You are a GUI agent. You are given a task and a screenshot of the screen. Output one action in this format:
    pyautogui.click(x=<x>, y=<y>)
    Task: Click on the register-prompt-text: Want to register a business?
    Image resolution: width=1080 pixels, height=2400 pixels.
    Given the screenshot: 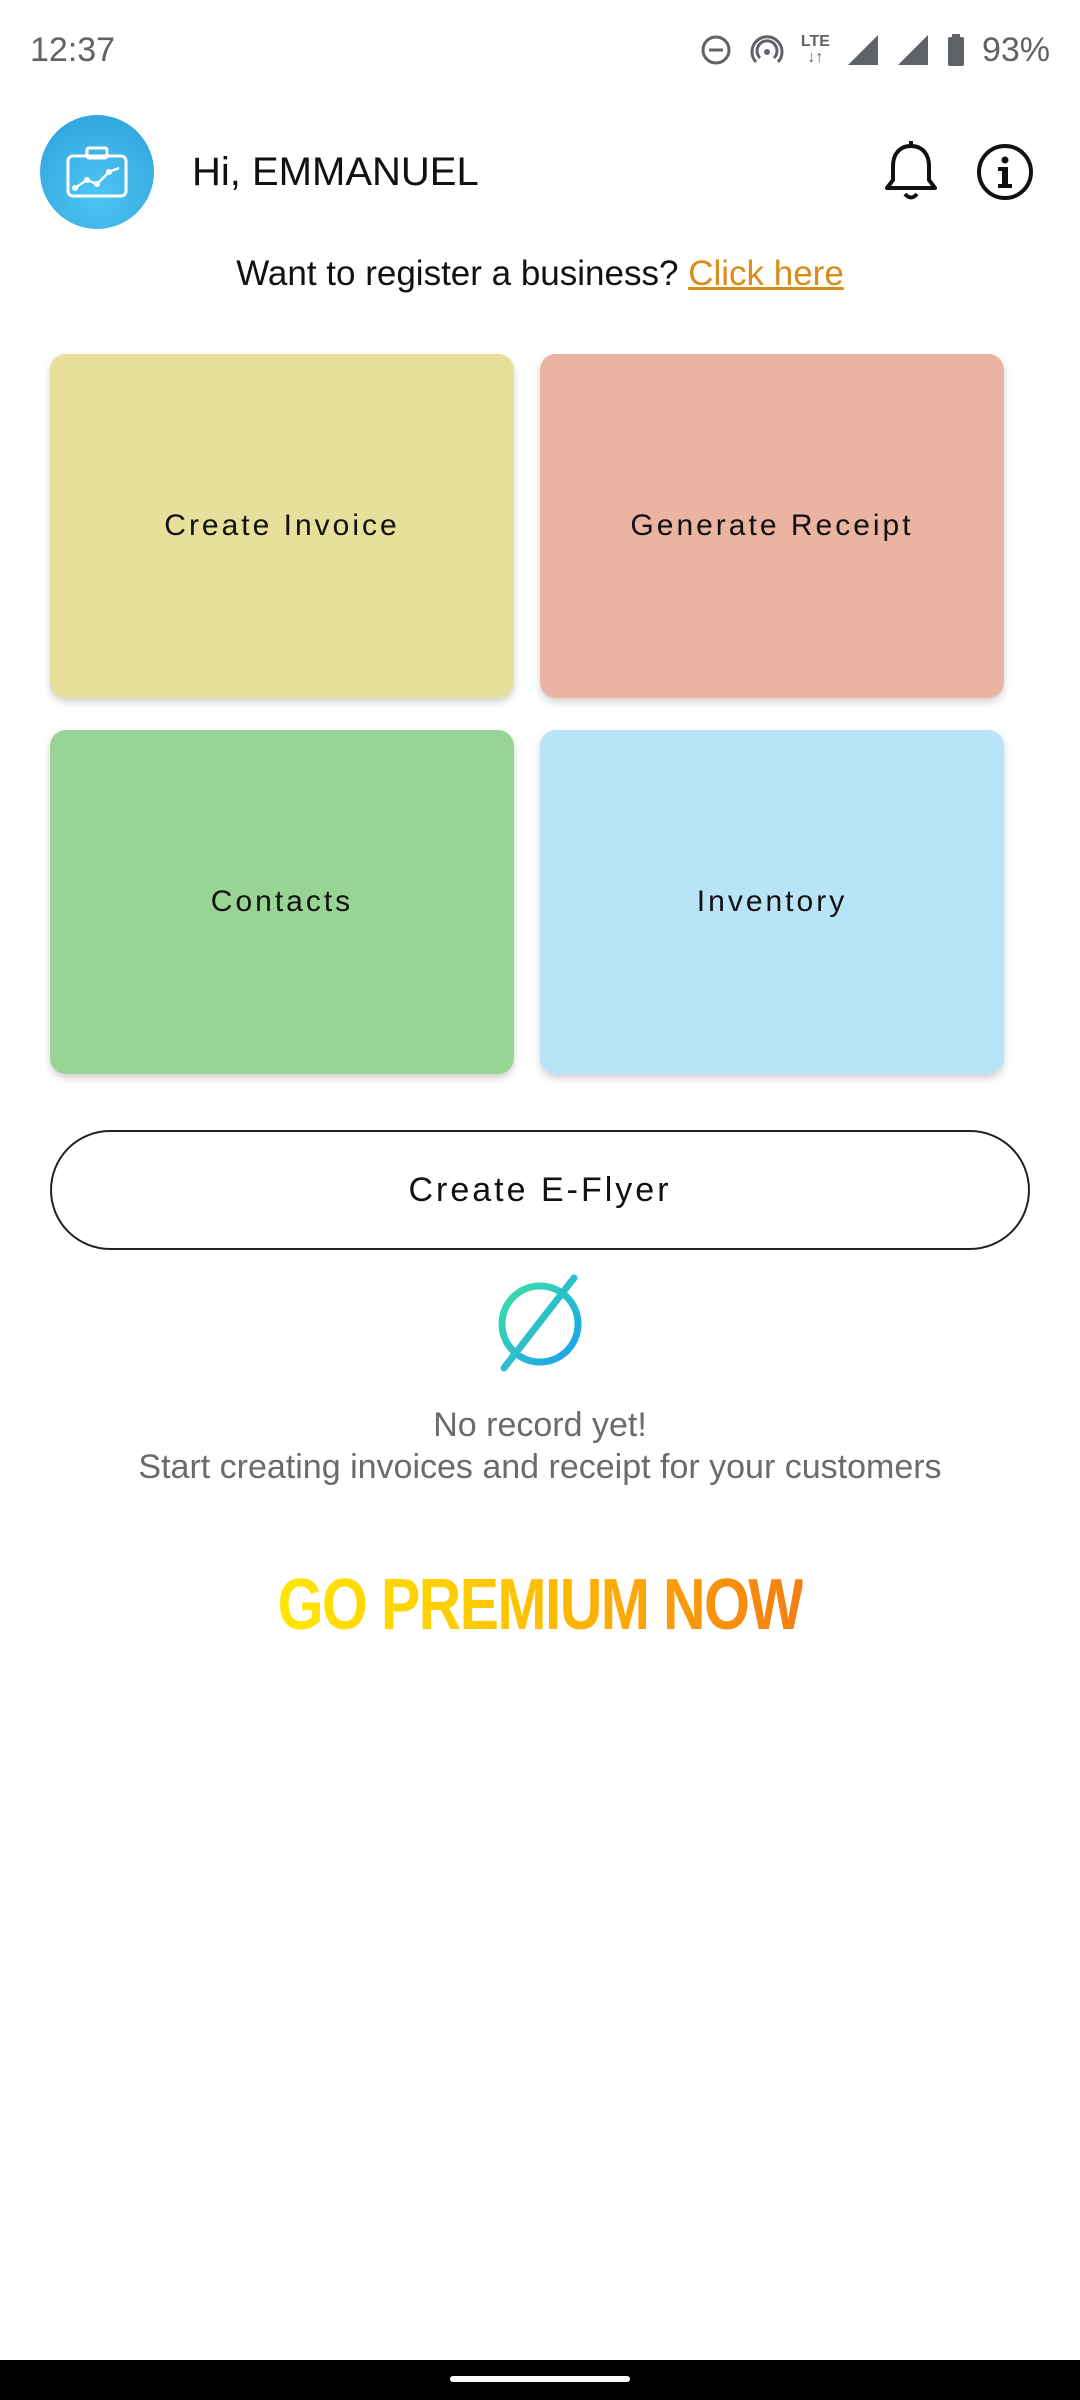 What is the action you would take?
    pyautogui.click(x=457, y=273)
    